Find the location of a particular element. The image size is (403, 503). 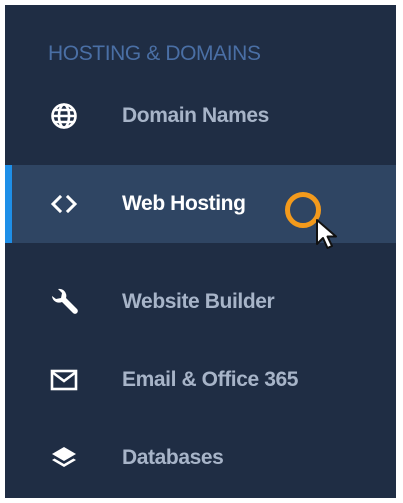

sidebar-item-label: Website Builder is located at coordinates (198, 301).